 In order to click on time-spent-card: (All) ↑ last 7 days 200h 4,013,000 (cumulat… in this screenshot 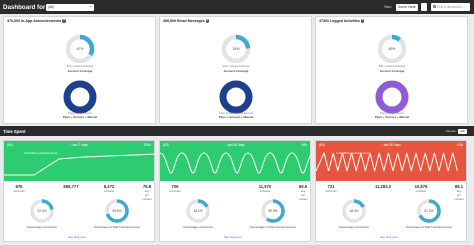, I will do `click(79, 191)`.